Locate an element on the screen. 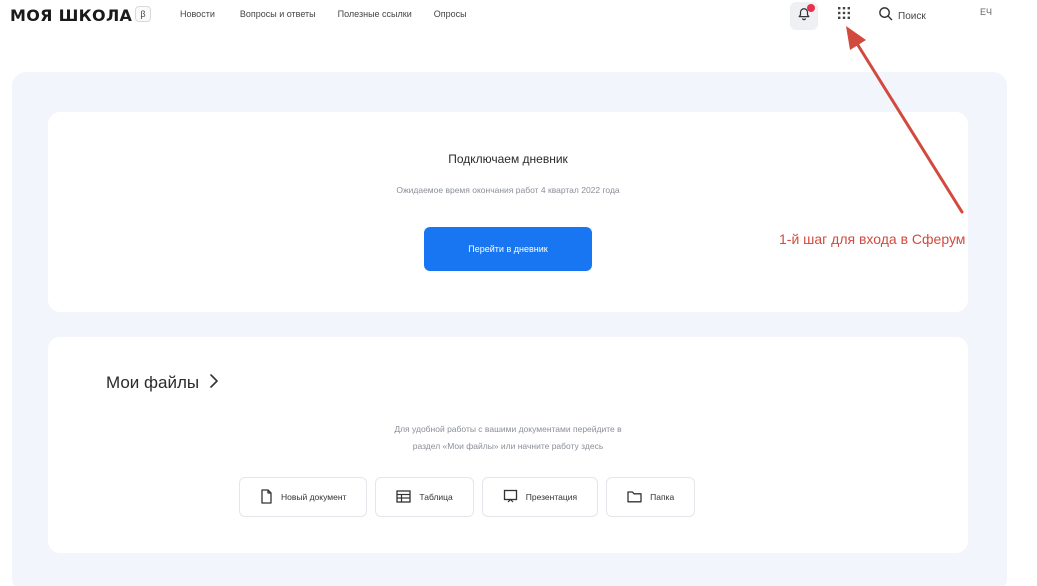 The width and height of the screenshot is (1037, 586). table-label: Таблица is located at coordinates (436, 497).